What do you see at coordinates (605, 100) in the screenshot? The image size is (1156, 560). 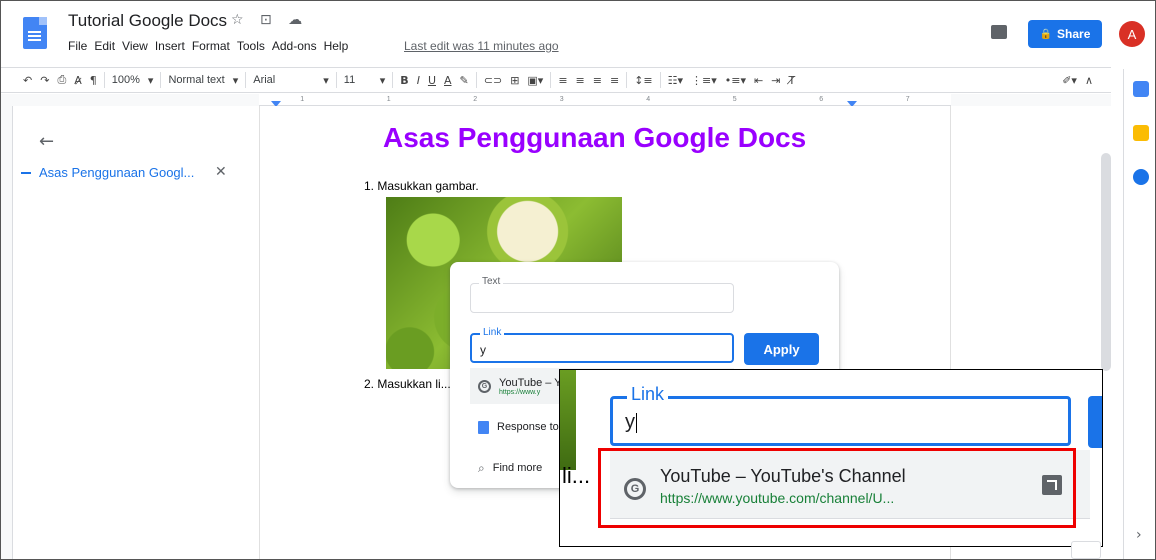 I see `ruler-page: 1 1 2 3 4 5 6 7` at bounding box center [605, 100].